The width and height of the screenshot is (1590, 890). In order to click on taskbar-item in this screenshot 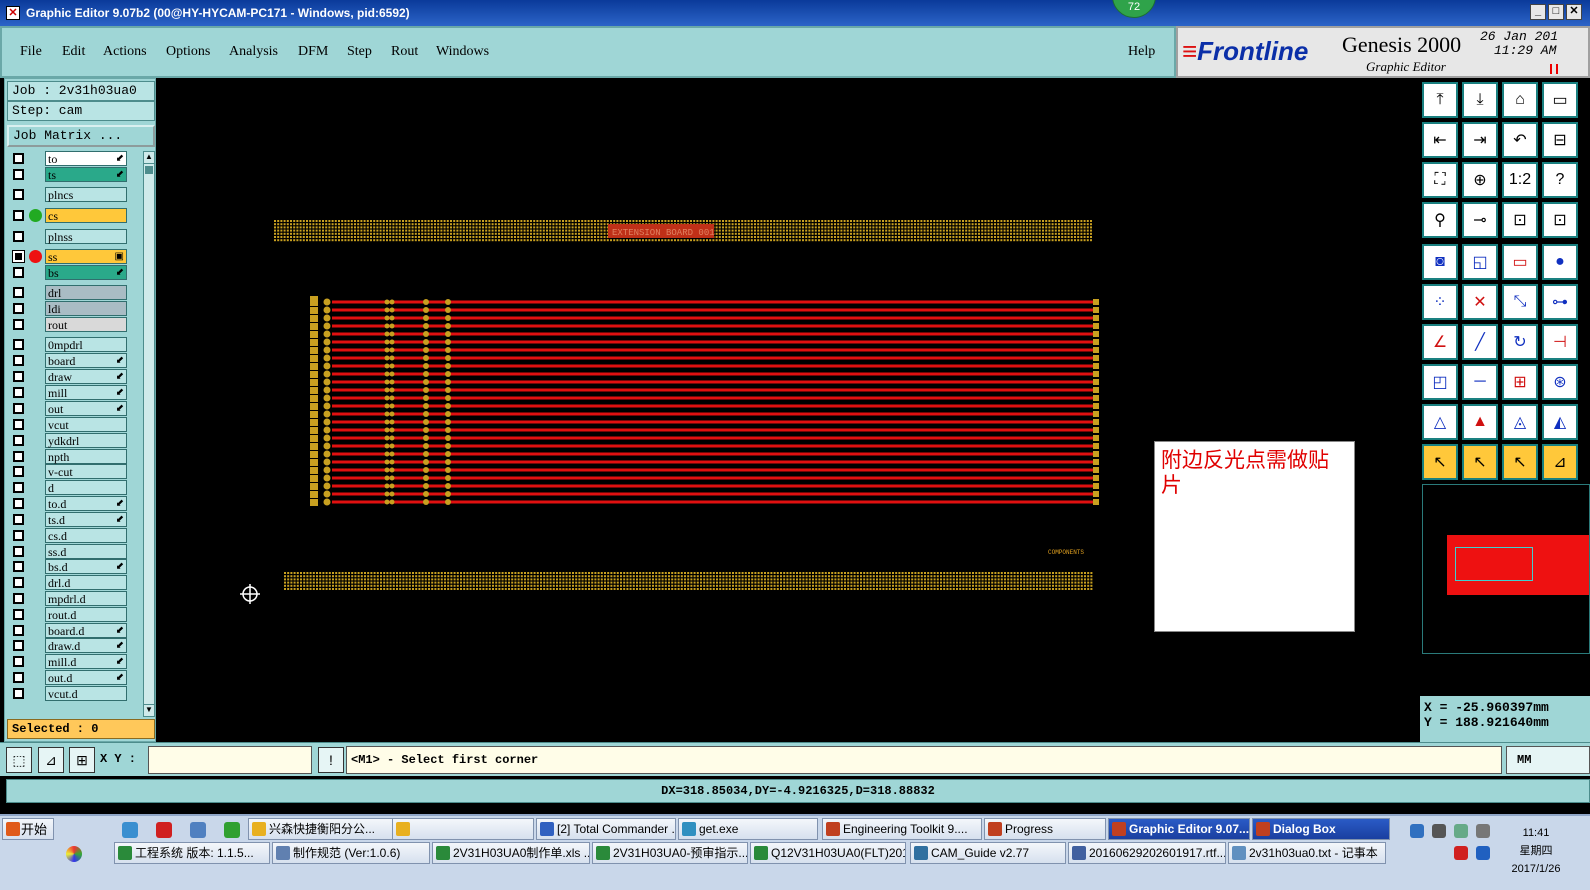, I will do `click(463, 829)`.